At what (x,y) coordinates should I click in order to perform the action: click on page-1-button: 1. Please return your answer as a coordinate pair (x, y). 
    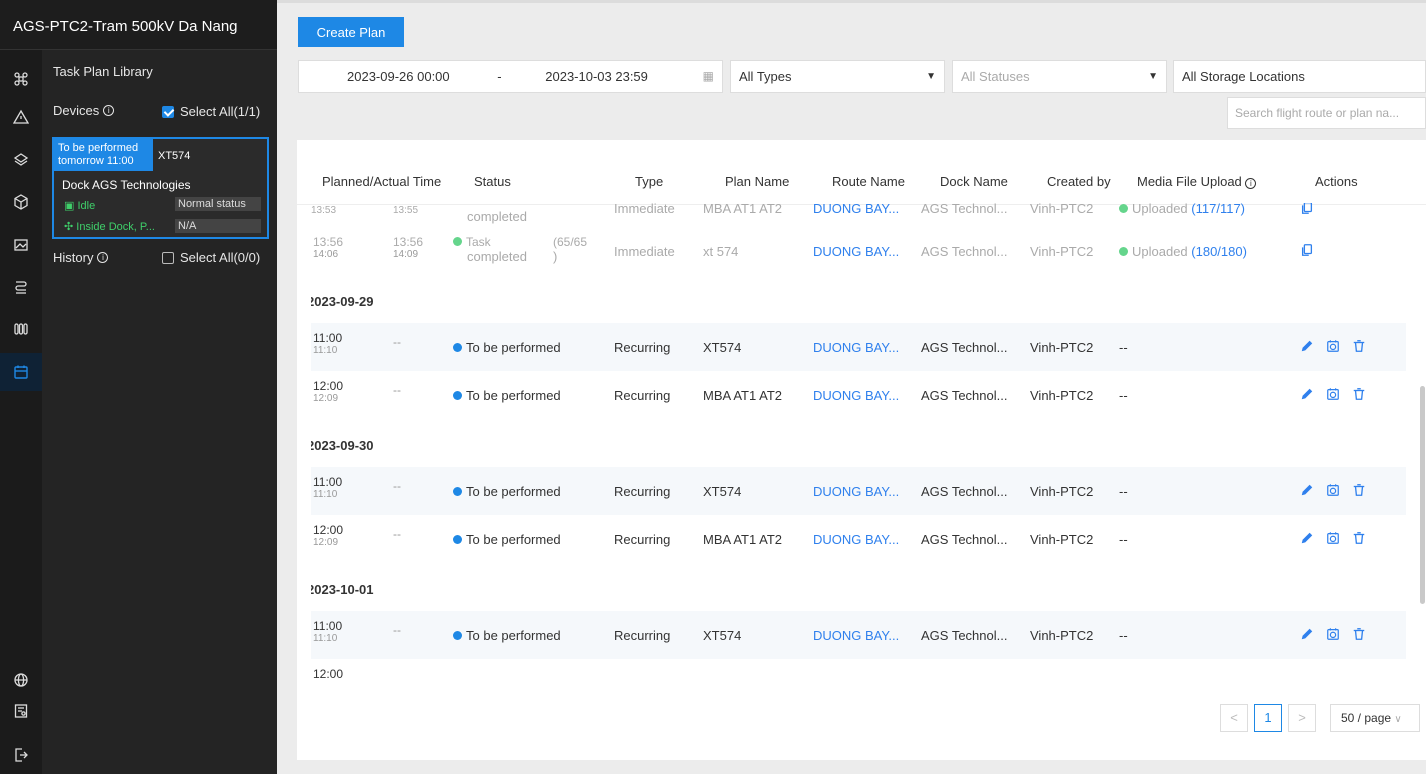
    Looking at the image, I should click on (1268, 718).